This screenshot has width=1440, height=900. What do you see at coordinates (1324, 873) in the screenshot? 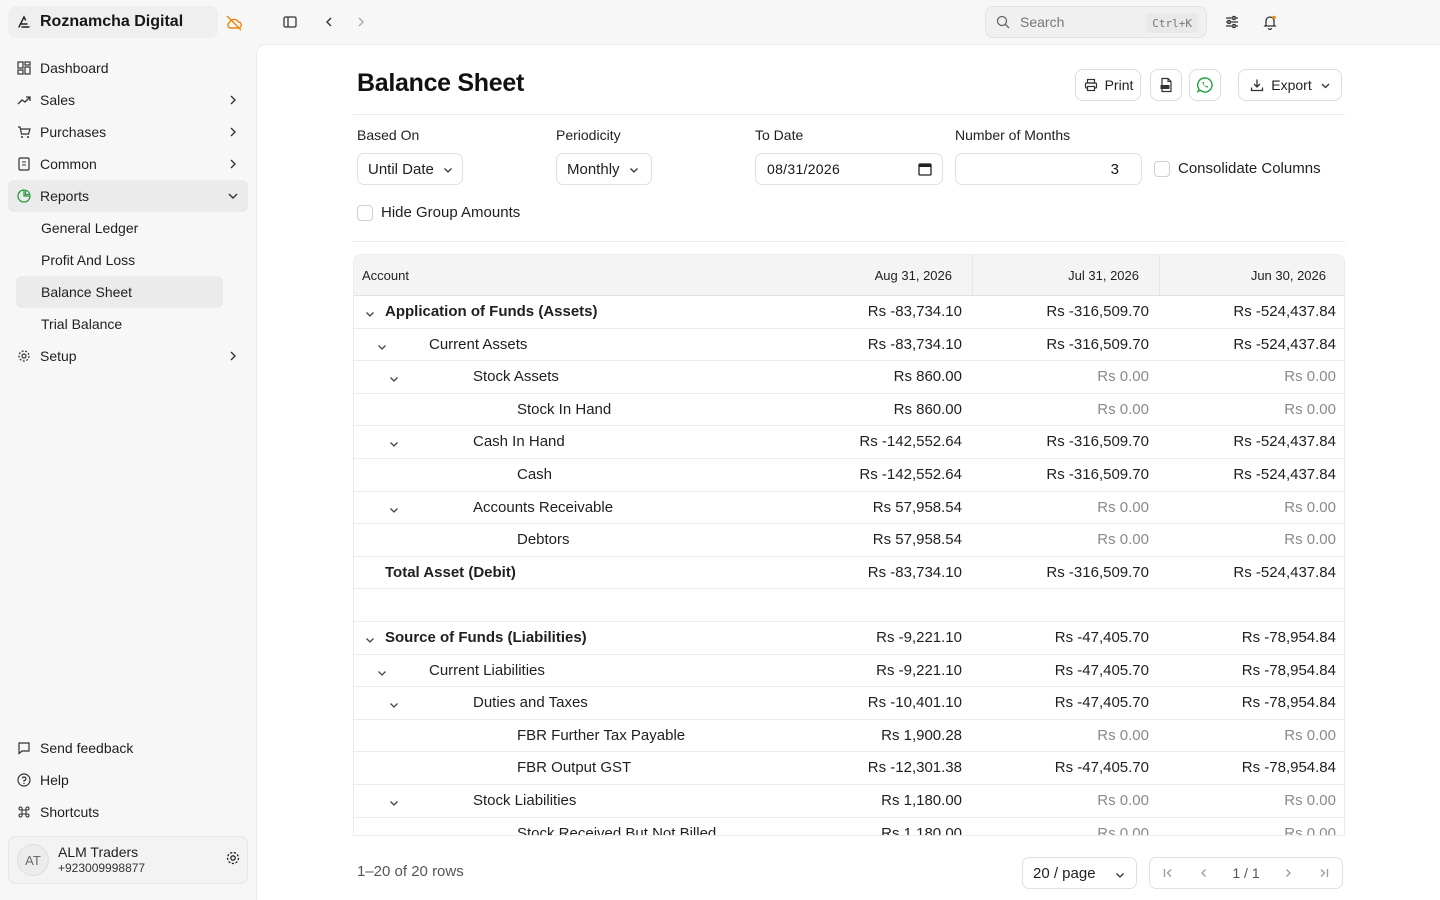
I see `last-page-icon` at bounding box center [1324, 873].